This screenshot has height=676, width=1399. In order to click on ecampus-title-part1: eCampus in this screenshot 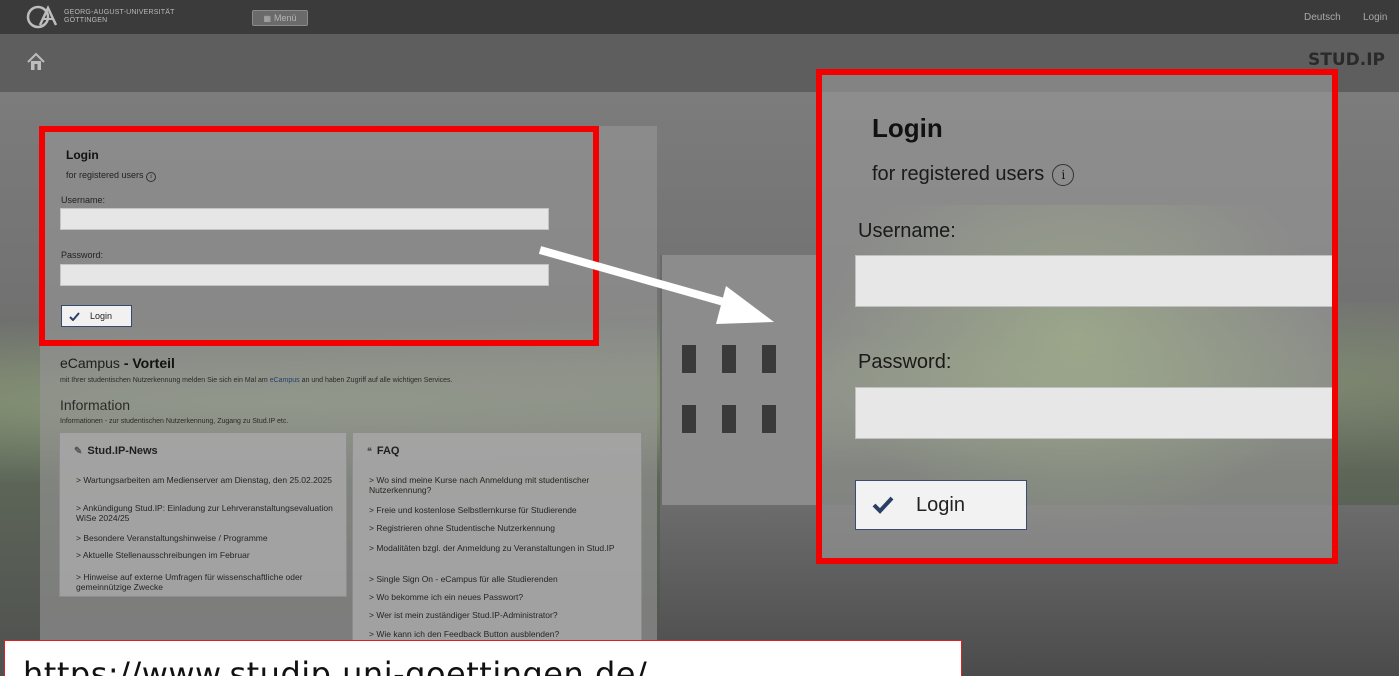, I will do `click(90, 363)`.